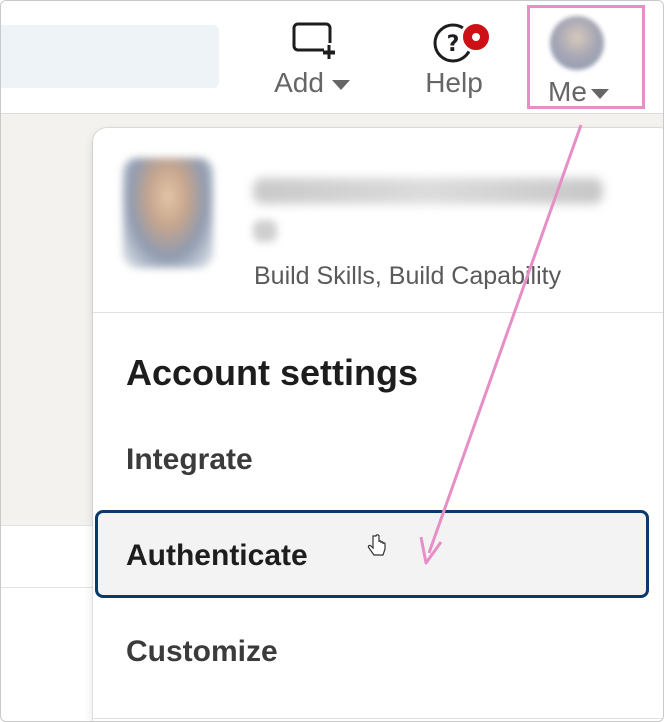  What do you see at coordinates (476, 37) in the screenshot?
I see `help-notification-badge` at bounding box center [476, 37].